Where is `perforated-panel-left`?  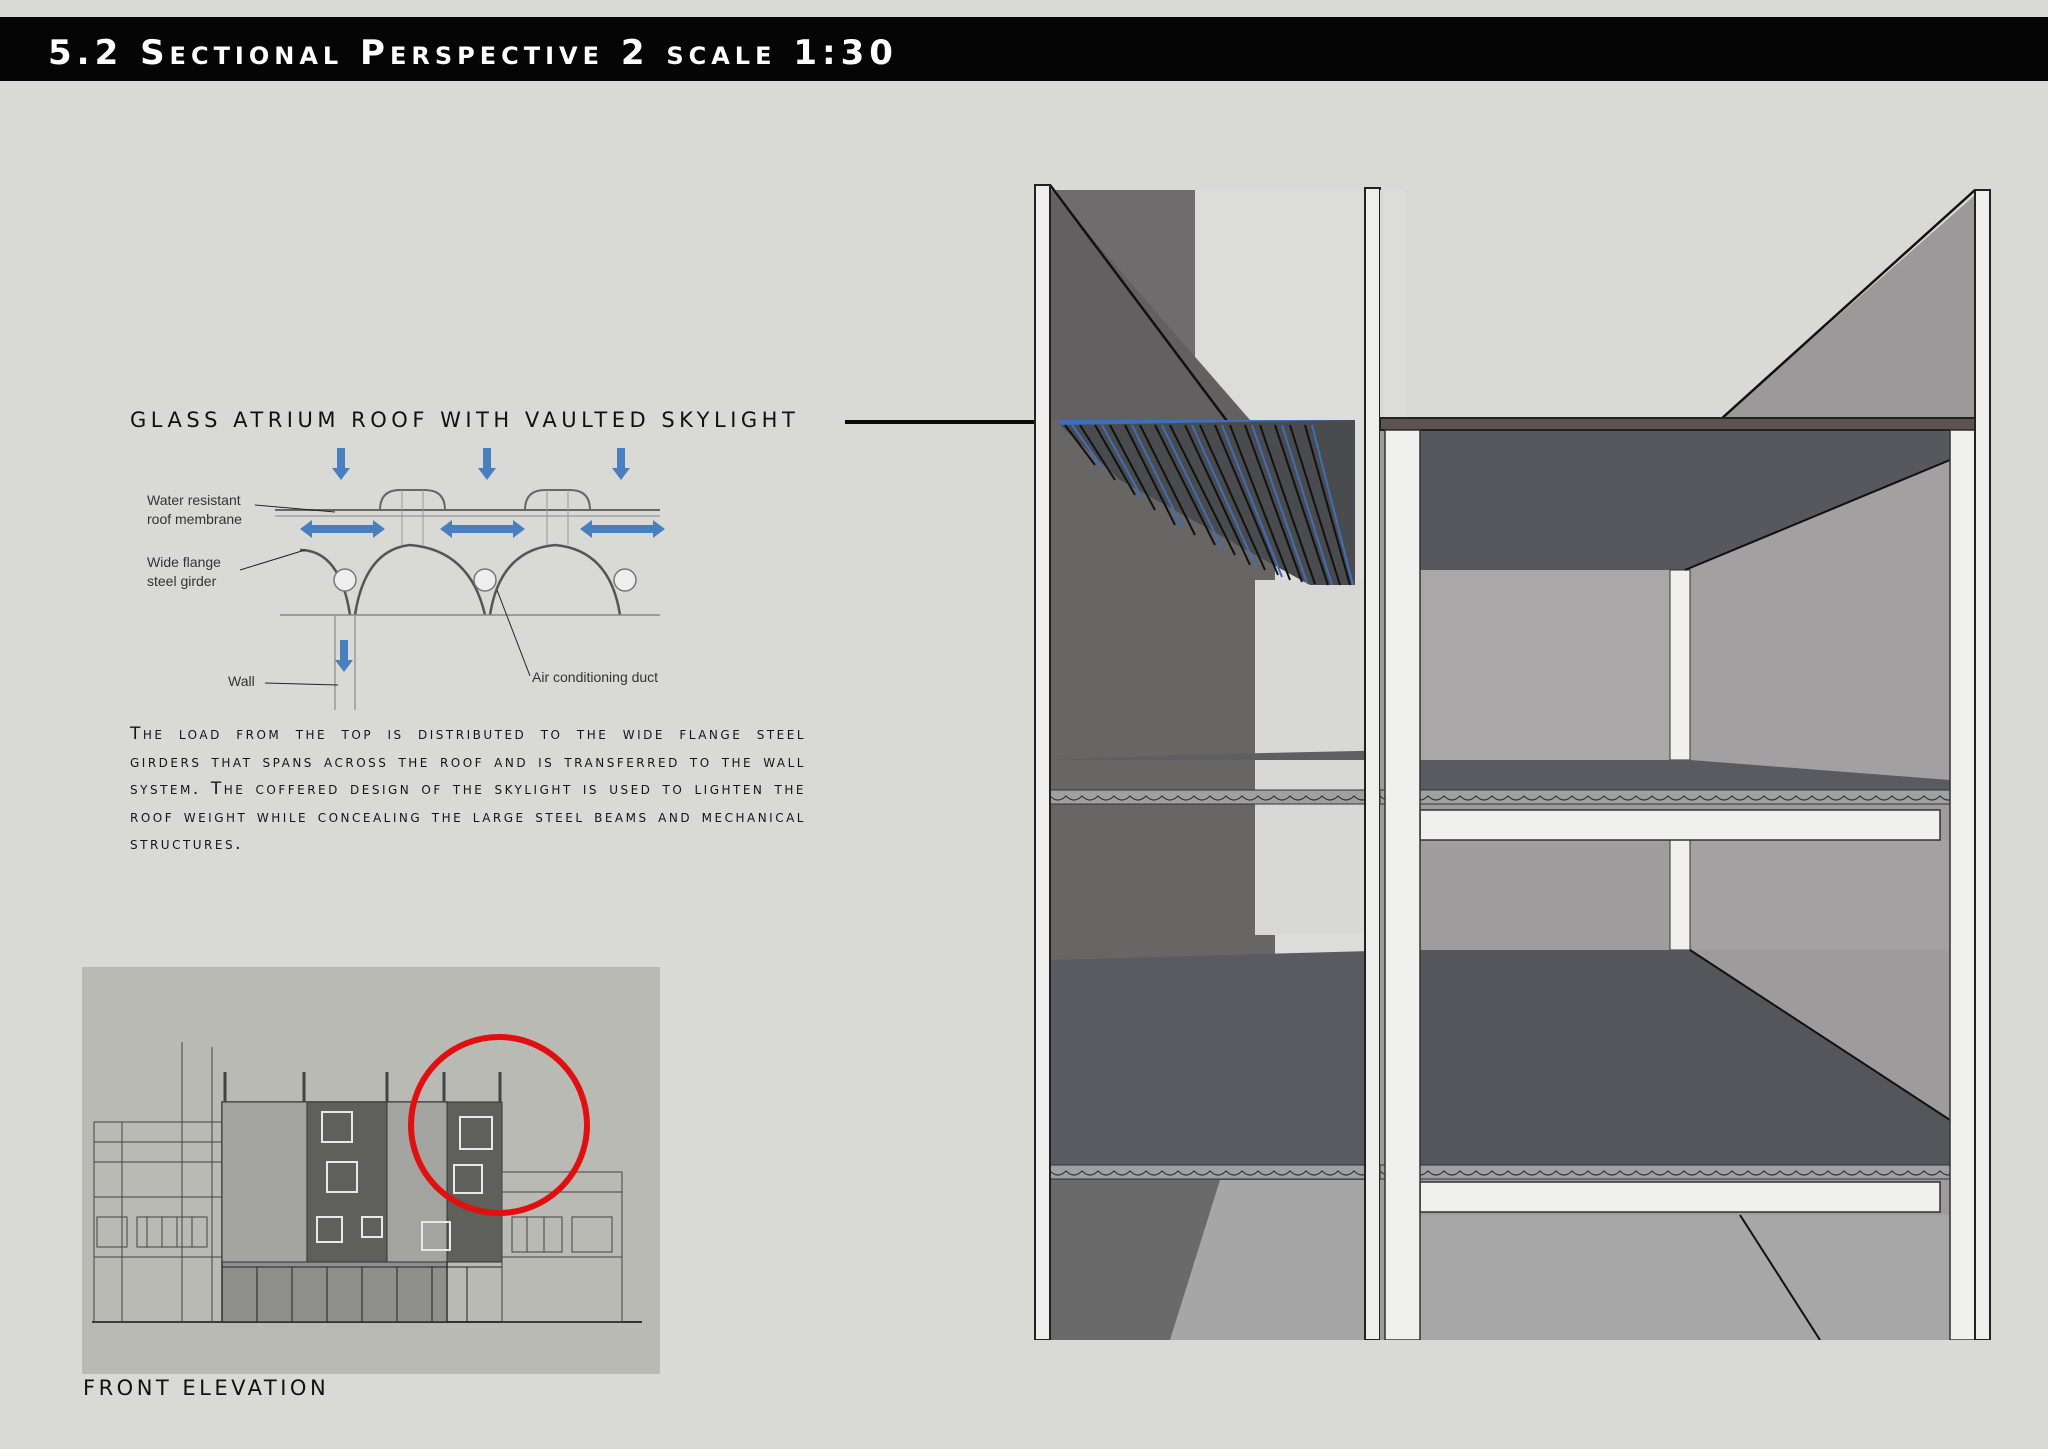 perforated-panel-left is located at coordinates (264, 1182).